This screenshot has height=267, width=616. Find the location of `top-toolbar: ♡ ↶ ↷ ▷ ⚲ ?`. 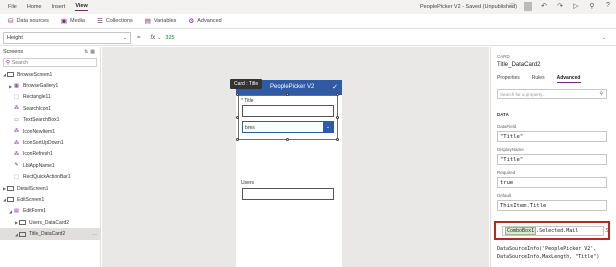

top-toolbar: ♡ ↶ ↷ ▷ ⚲ ? is located at coordinates (560, 6).